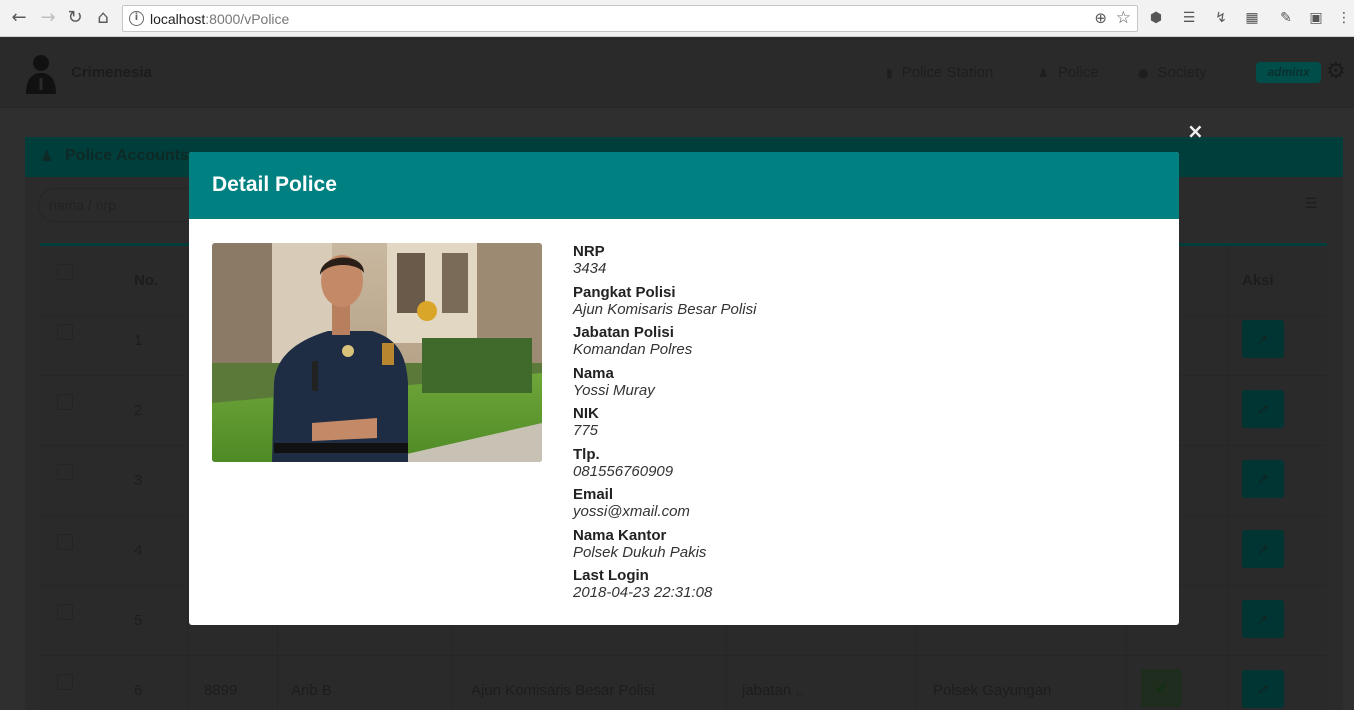  Describe the element at coordinates (1316, 18) in the screenshot. I see `extension-grid-icon: ▣` at that location.